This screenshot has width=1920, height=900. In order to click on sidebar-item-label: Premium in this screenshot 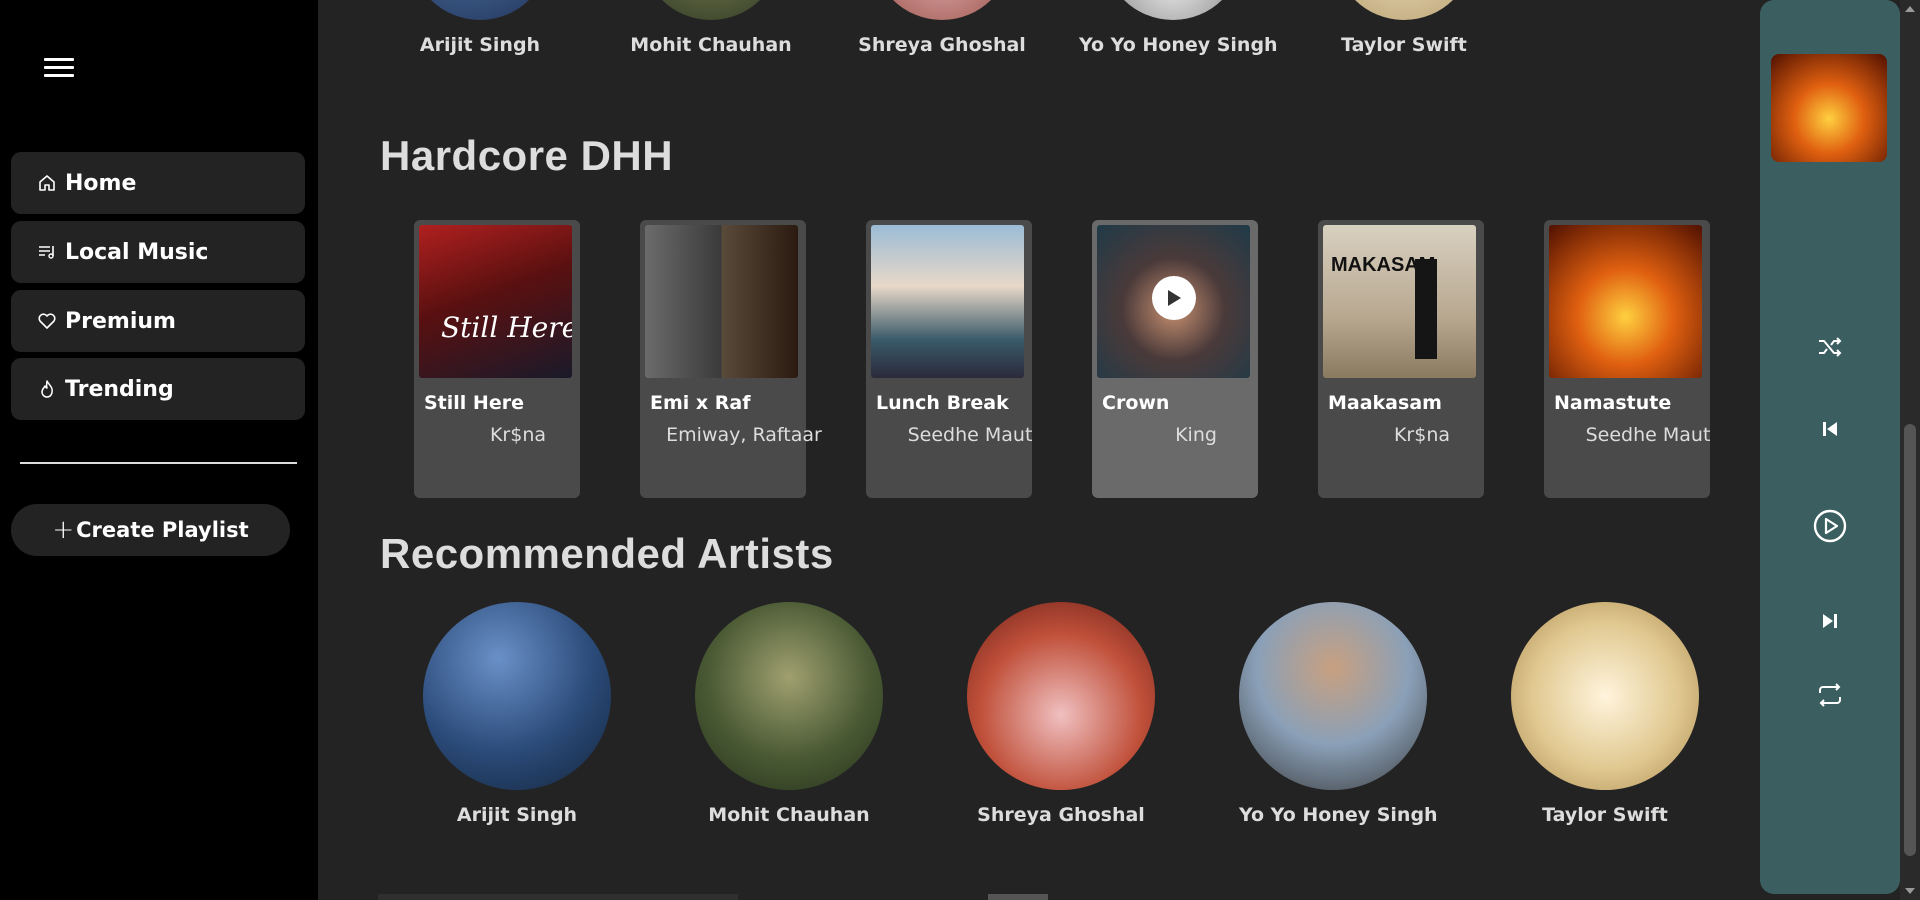, I will do `click(120, 321)`.